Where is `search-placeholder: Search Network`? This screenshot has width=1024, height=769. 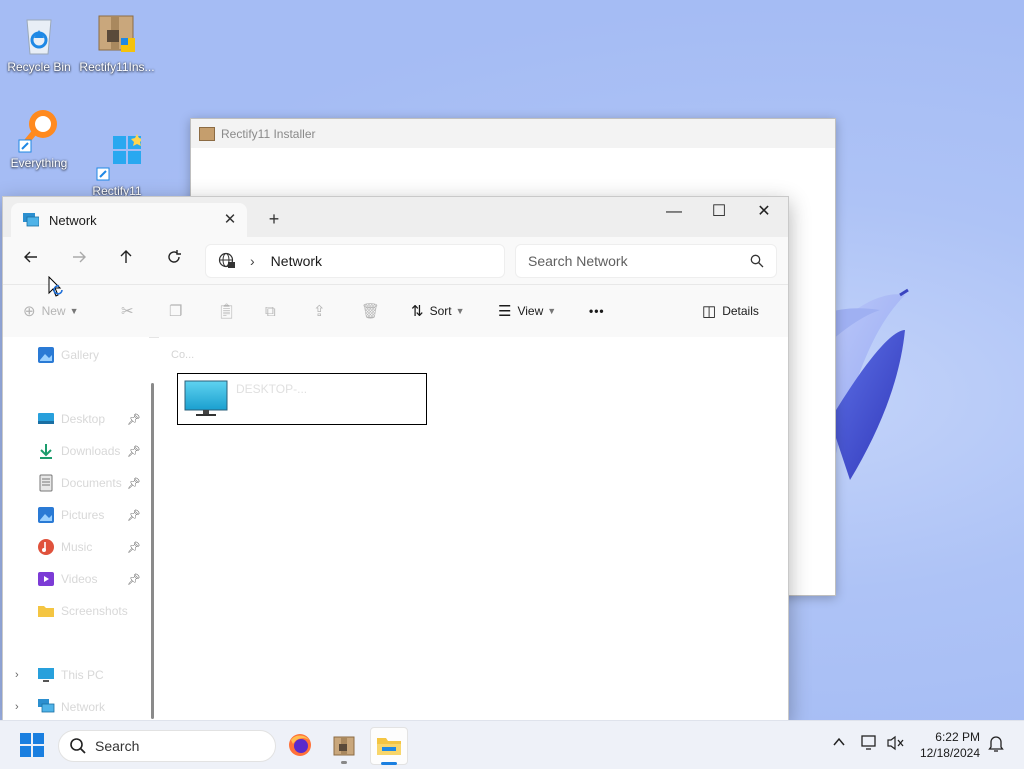 search-placeholder: Search Network is located at coordinates (578, 261).